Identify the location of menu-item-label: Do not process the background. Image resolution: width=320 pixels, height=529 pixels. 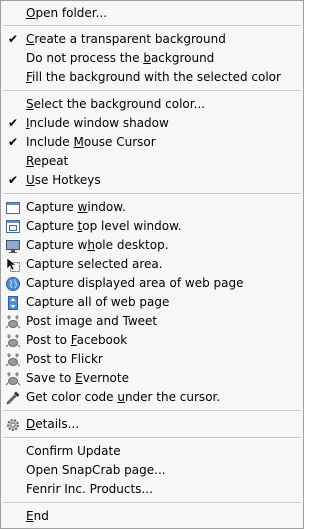
(120, 58).